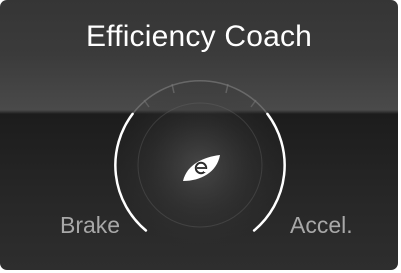 The image size is (401, 273). I want to click on brake-label: Brake, so click(90, 225).